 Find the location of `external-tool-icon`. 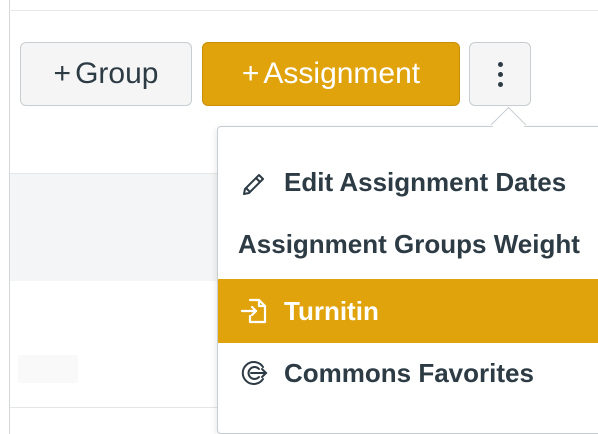

external-tool-icon is located at coordinates (254, 311).